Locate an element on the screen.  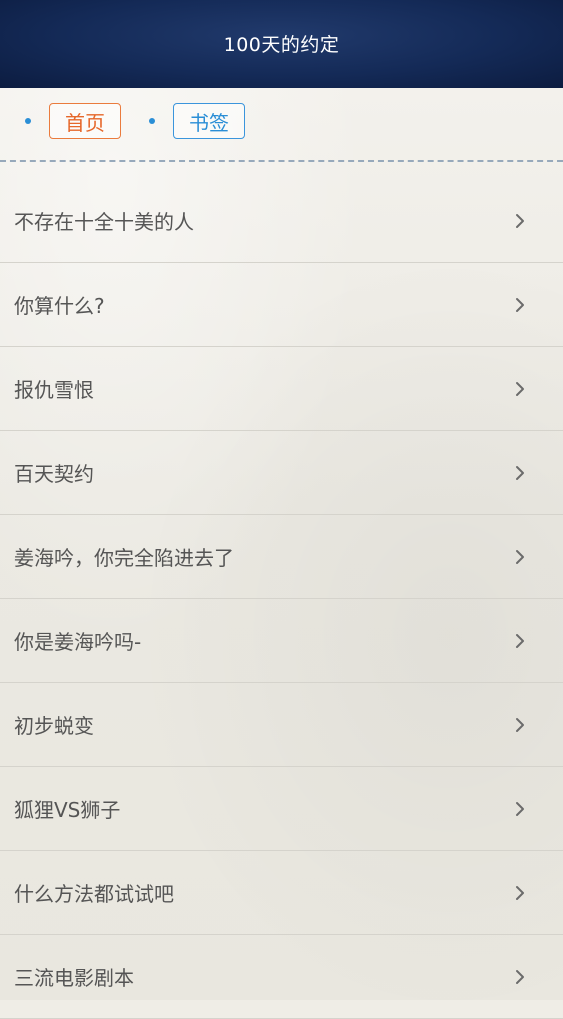
header-bar: 100天的约定 is located at coordinates (281, 44).